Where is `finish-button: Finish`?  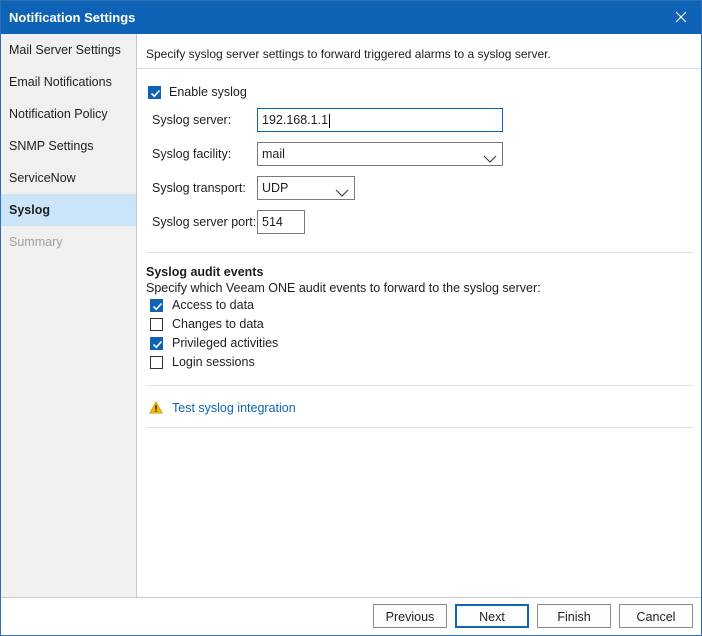
finish-button: Finish is located at coordinates (574, 616).